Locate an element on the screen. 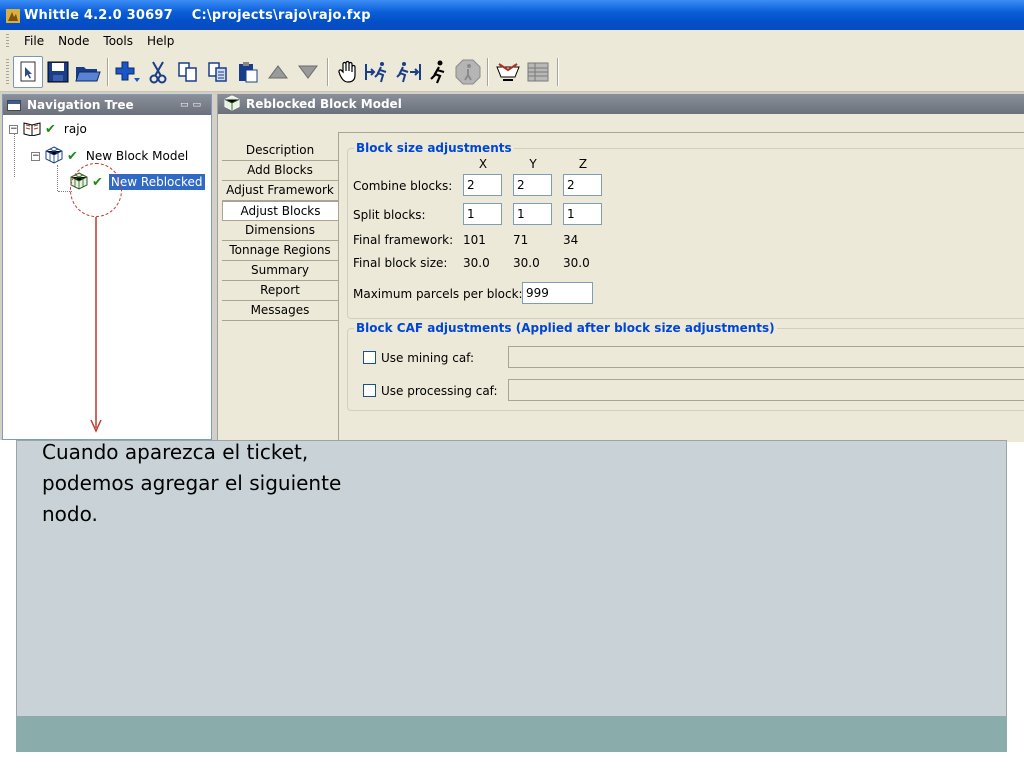 This screenshot has height=768, width=1024. annotation-arrow-icon is located at coordinates (96, 325).